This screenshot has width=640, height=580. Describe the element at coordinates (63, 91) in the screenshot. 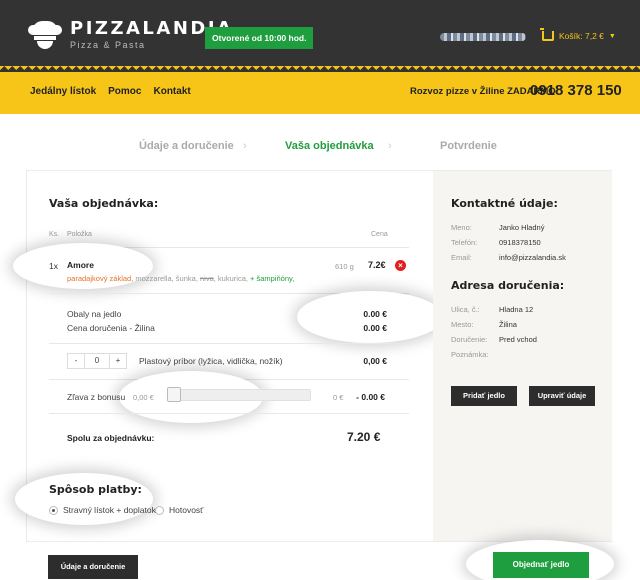

I see `nav-item-menu: Jedálny lístok` at that location.